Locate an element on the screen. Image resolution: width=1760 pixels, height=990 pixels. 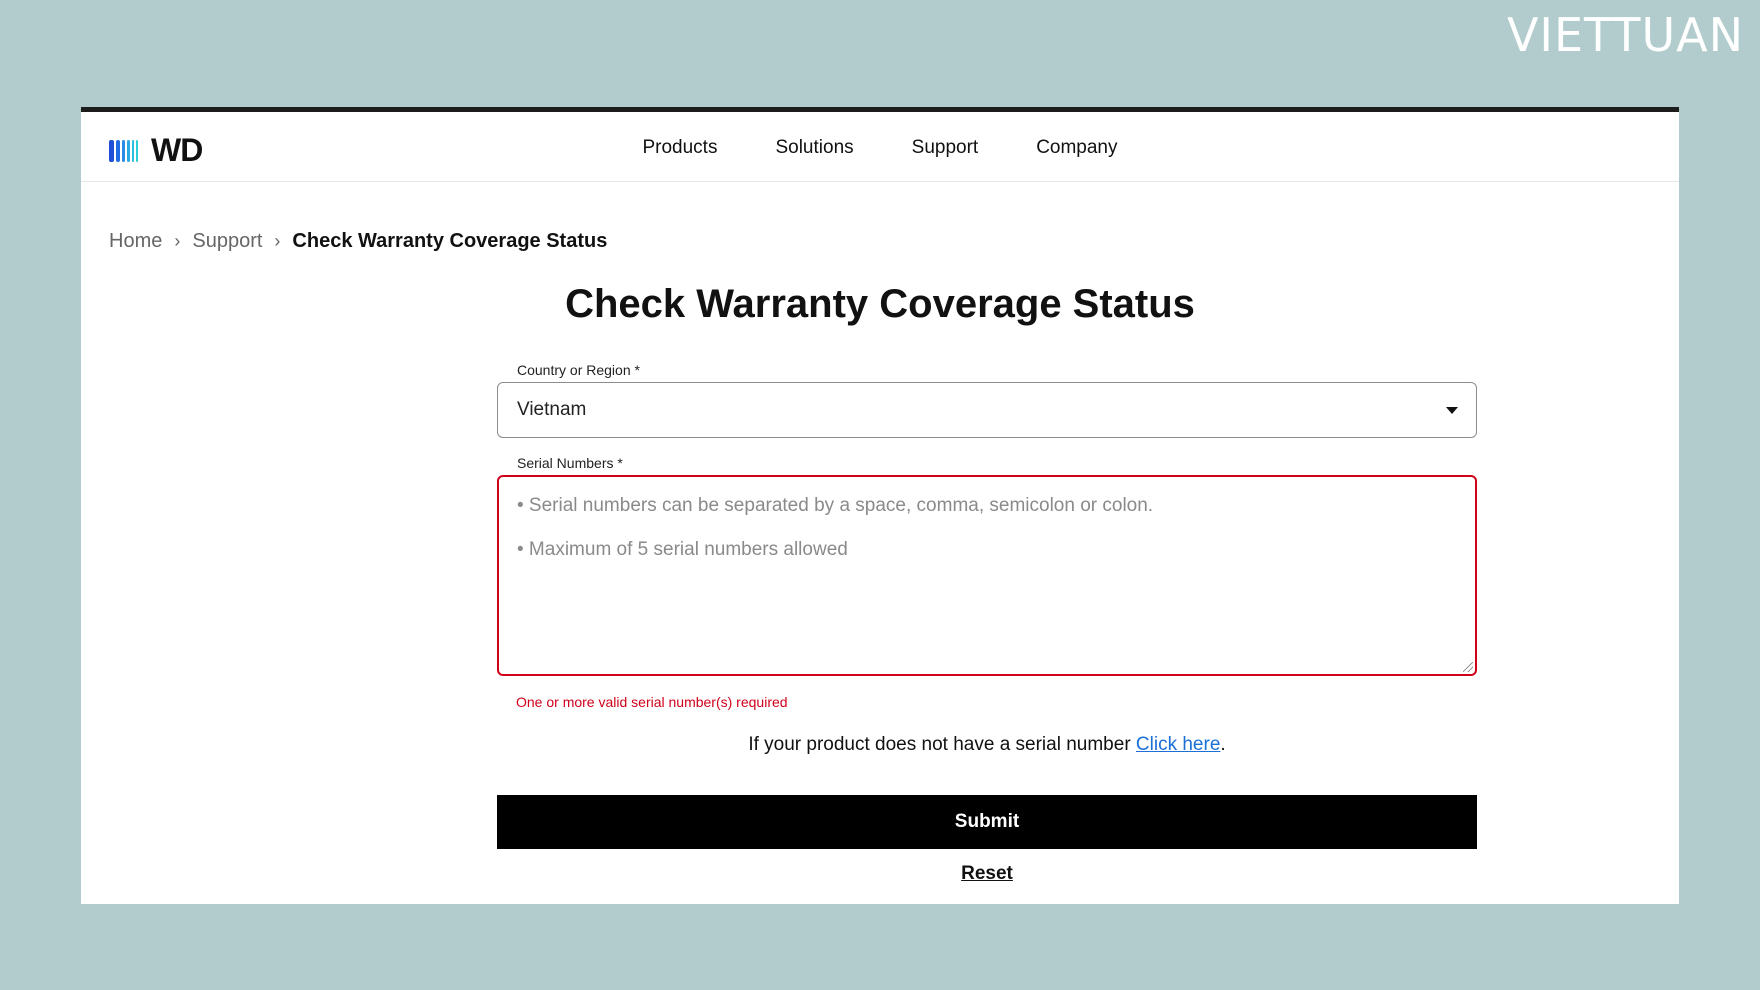
nav-item-support: Support is located at coordinates (945, 148).